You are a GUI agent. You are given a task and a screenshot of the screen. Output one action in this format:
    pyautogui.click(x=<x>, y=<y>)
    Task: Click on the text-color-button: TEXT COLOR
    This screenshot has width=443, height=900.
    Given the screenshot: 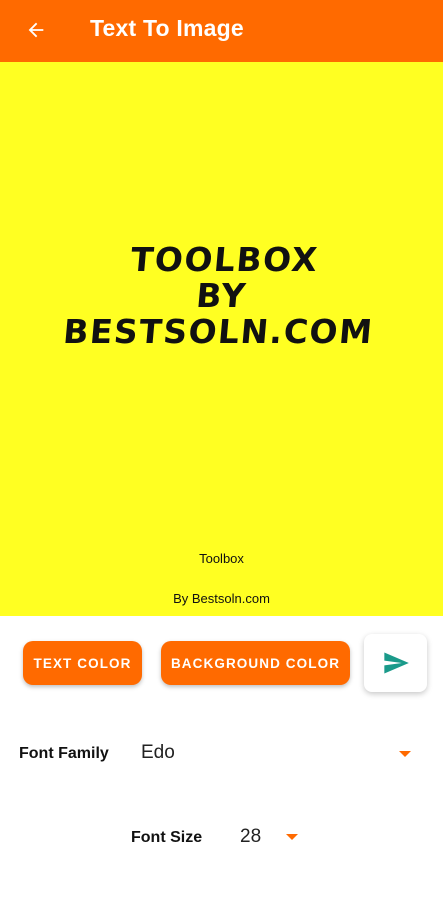 What is the action you would take?
    pyautogui.click(x=82, y=663)
    